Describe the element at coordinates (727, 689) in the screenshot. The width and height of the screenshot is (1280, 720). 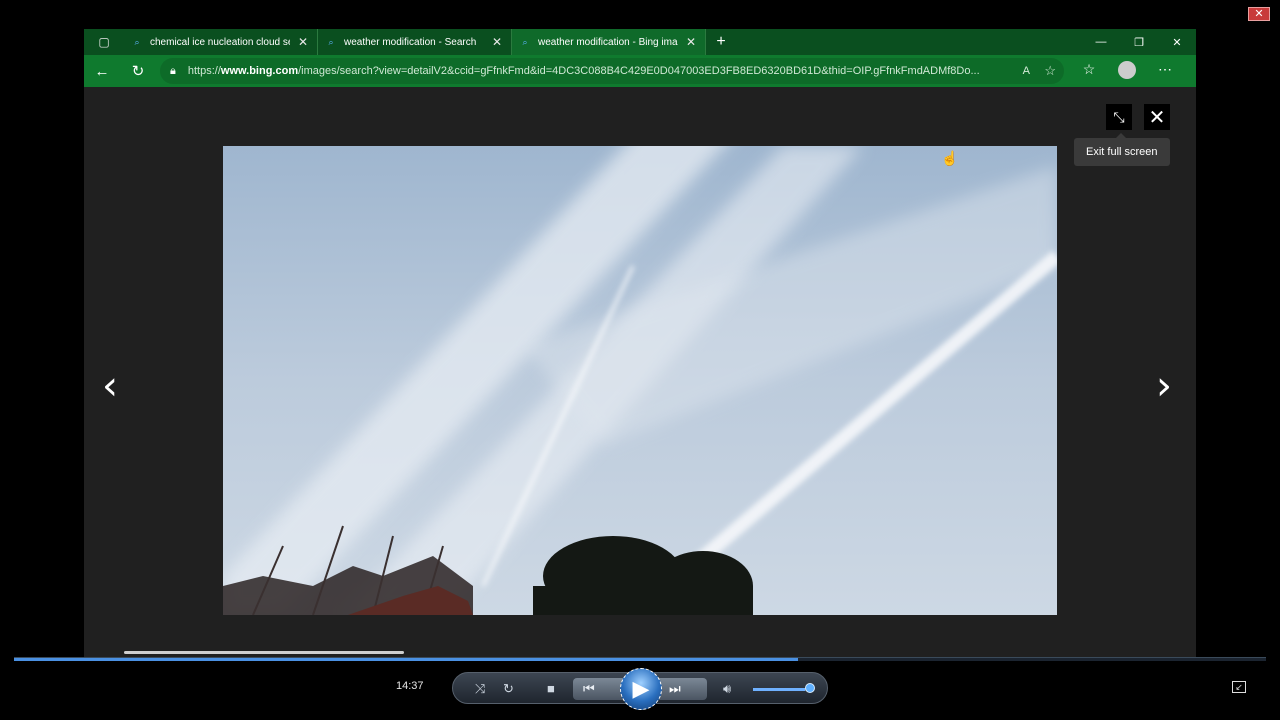
I see `volume-icon: 🔊︎` at that location.